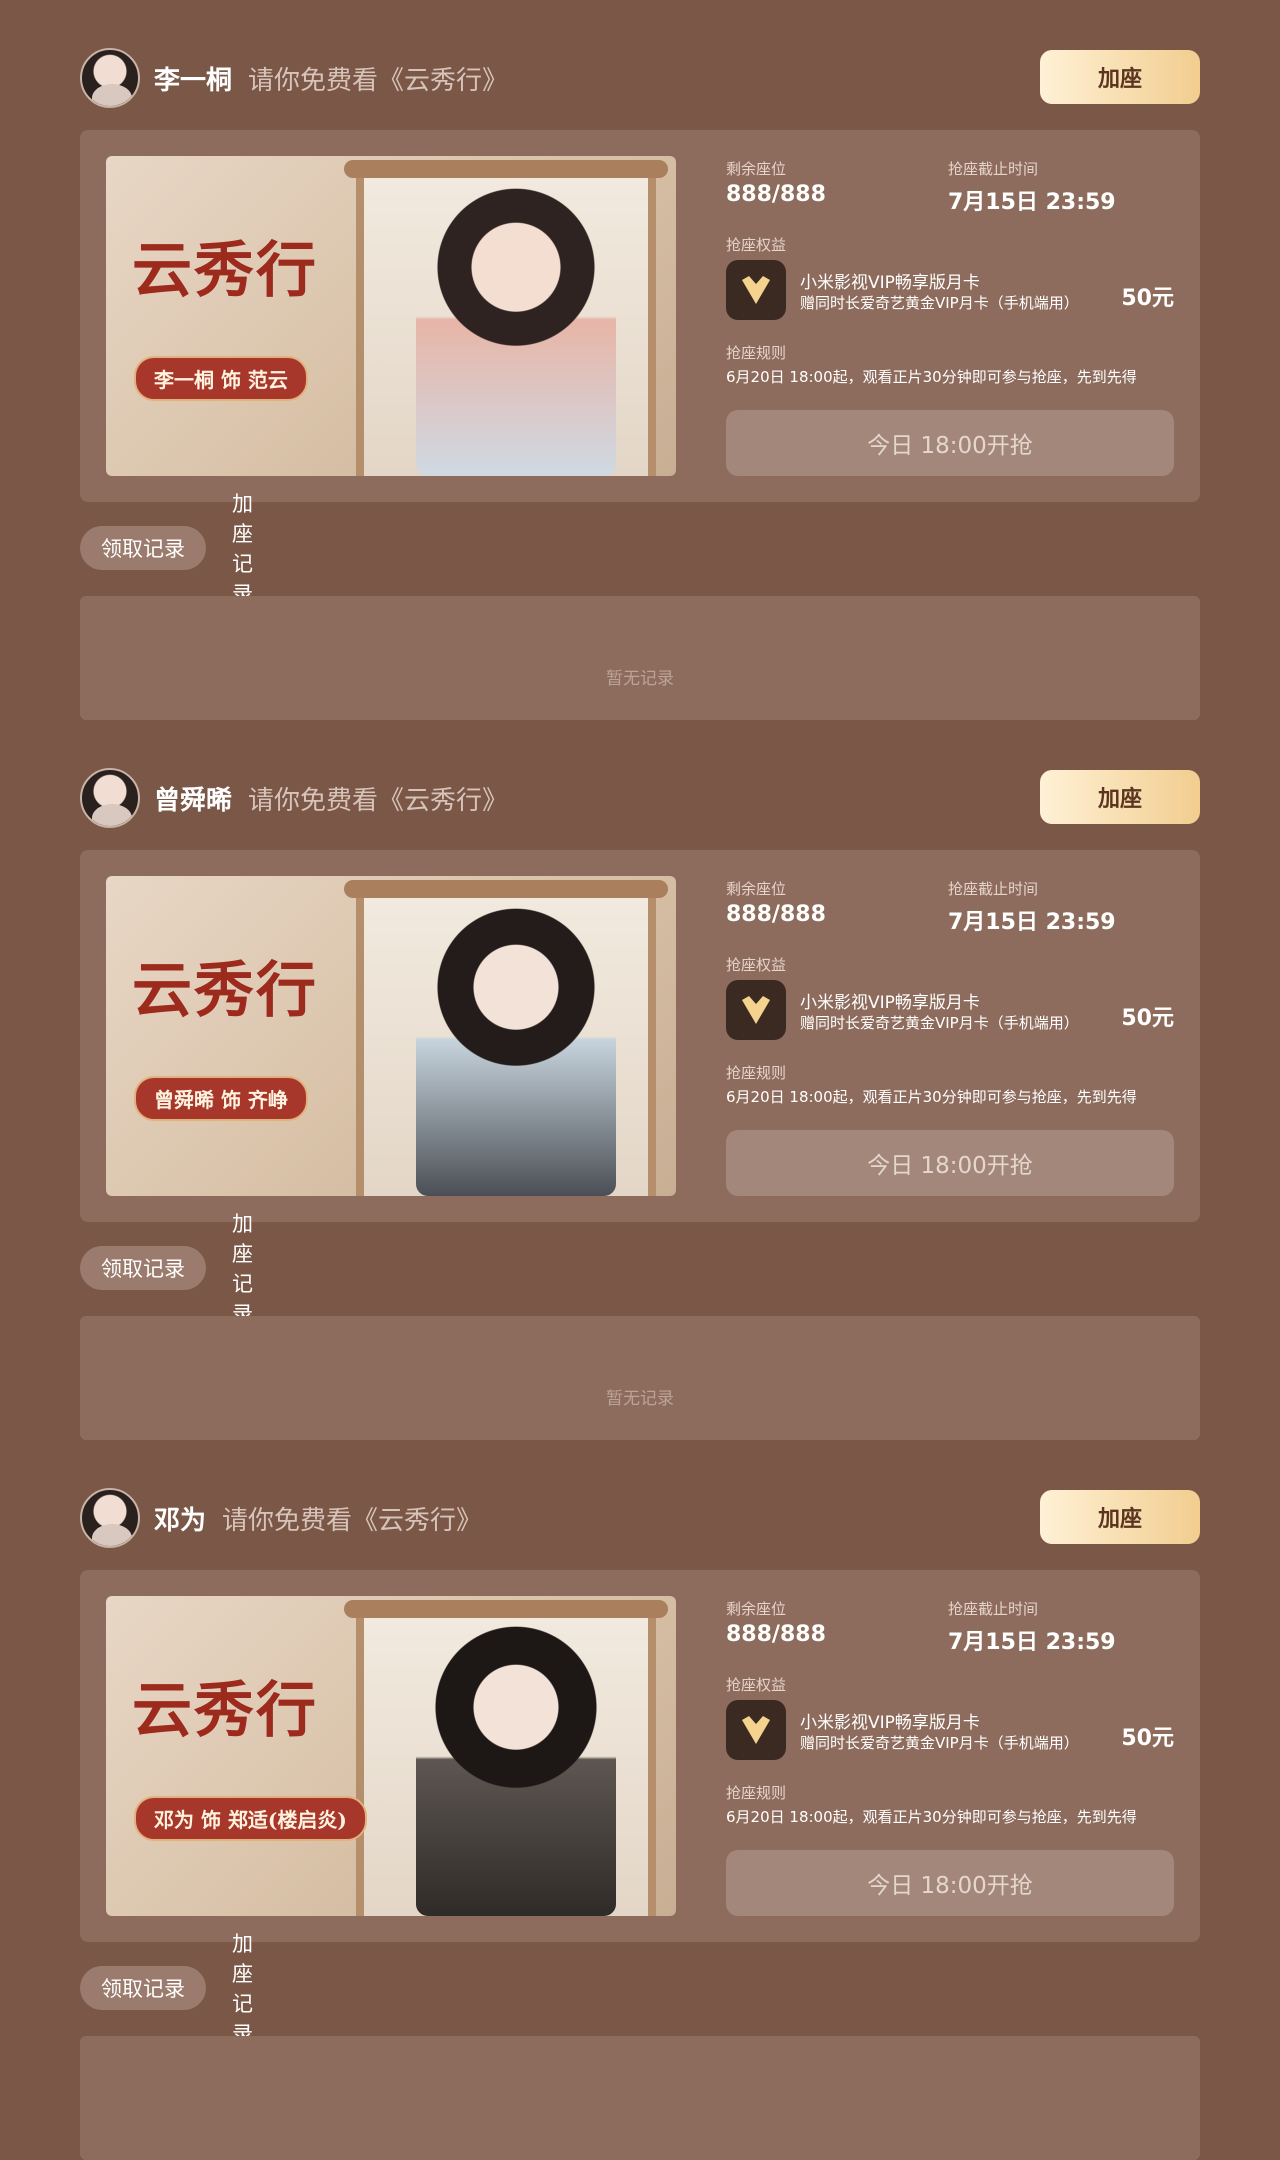 The height and width of the screenshot is (2160, 1280). I want to click on section-header: 李一桐 请你免费看《云秀行》 加座, so click(640, 80).